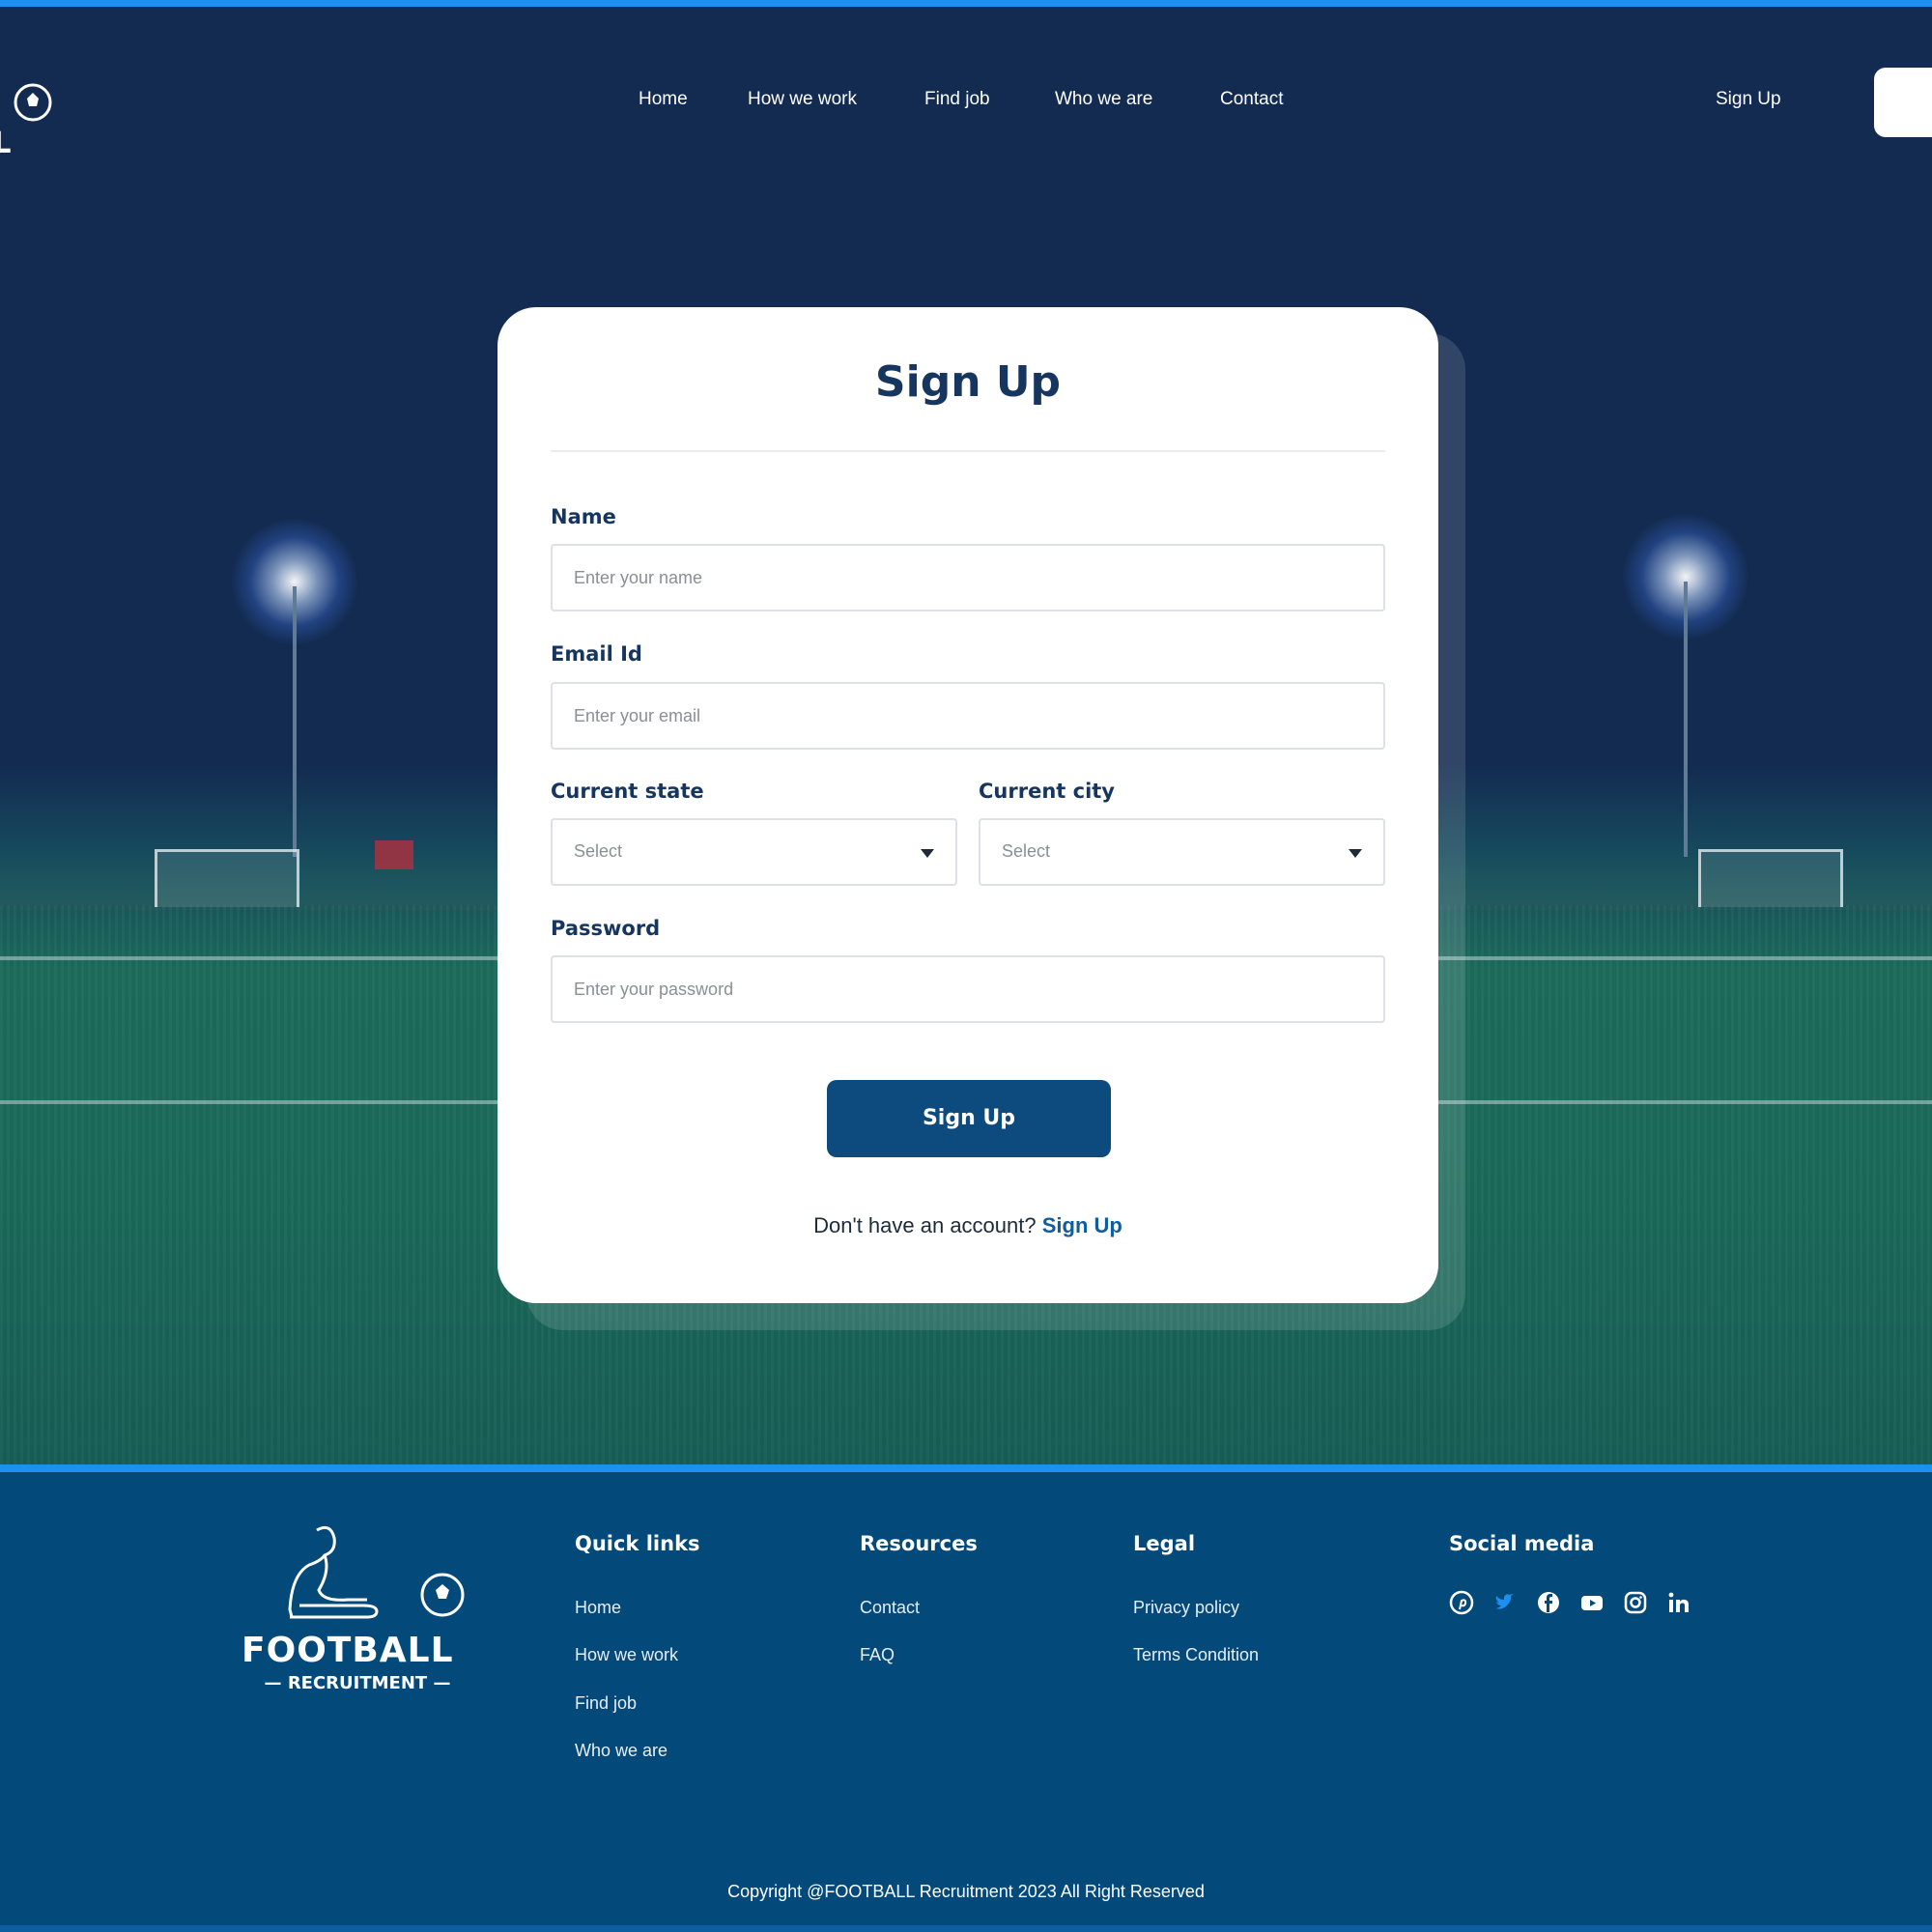 This screenshot has height=1932, width=1932. What do you see at coordinates (606, 928) in the screenshot?
I see `password-label: Password` at bounding box center [606, 928].